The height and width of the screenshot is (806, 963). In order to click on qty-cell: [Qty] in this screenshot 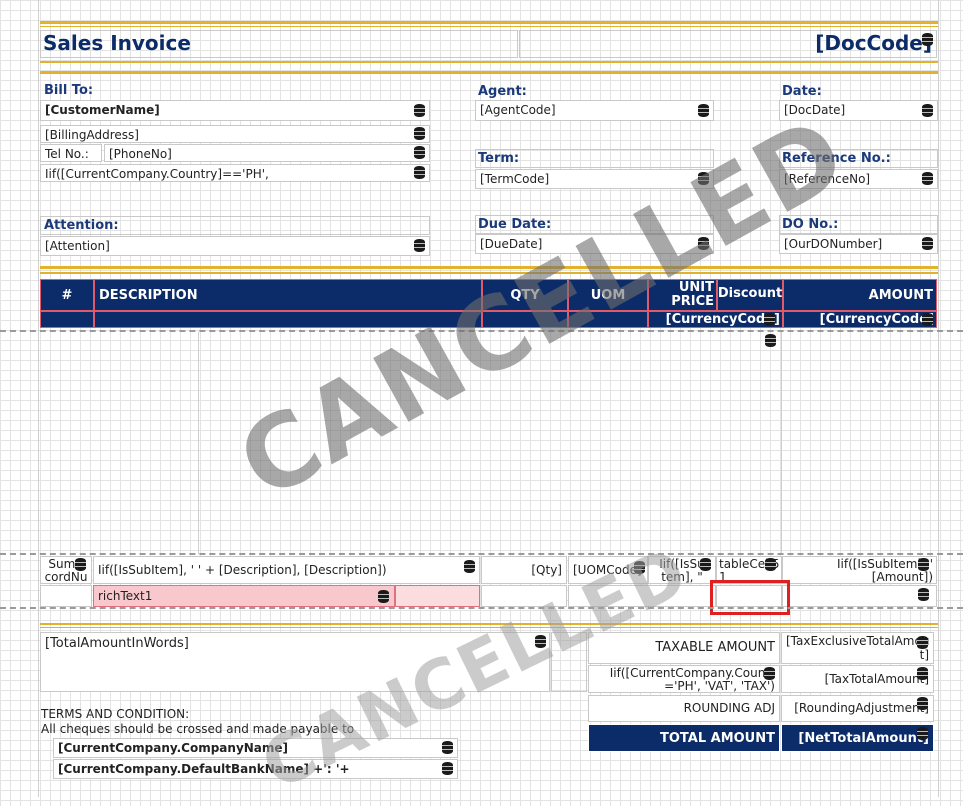, I will do `click(524, 570)`.